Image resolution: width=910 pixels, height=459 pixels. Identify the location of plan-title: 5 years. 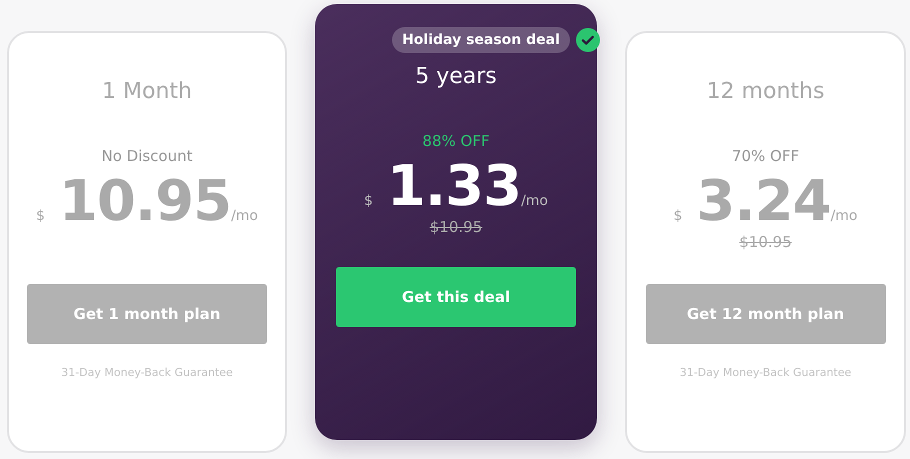
(456, 77).